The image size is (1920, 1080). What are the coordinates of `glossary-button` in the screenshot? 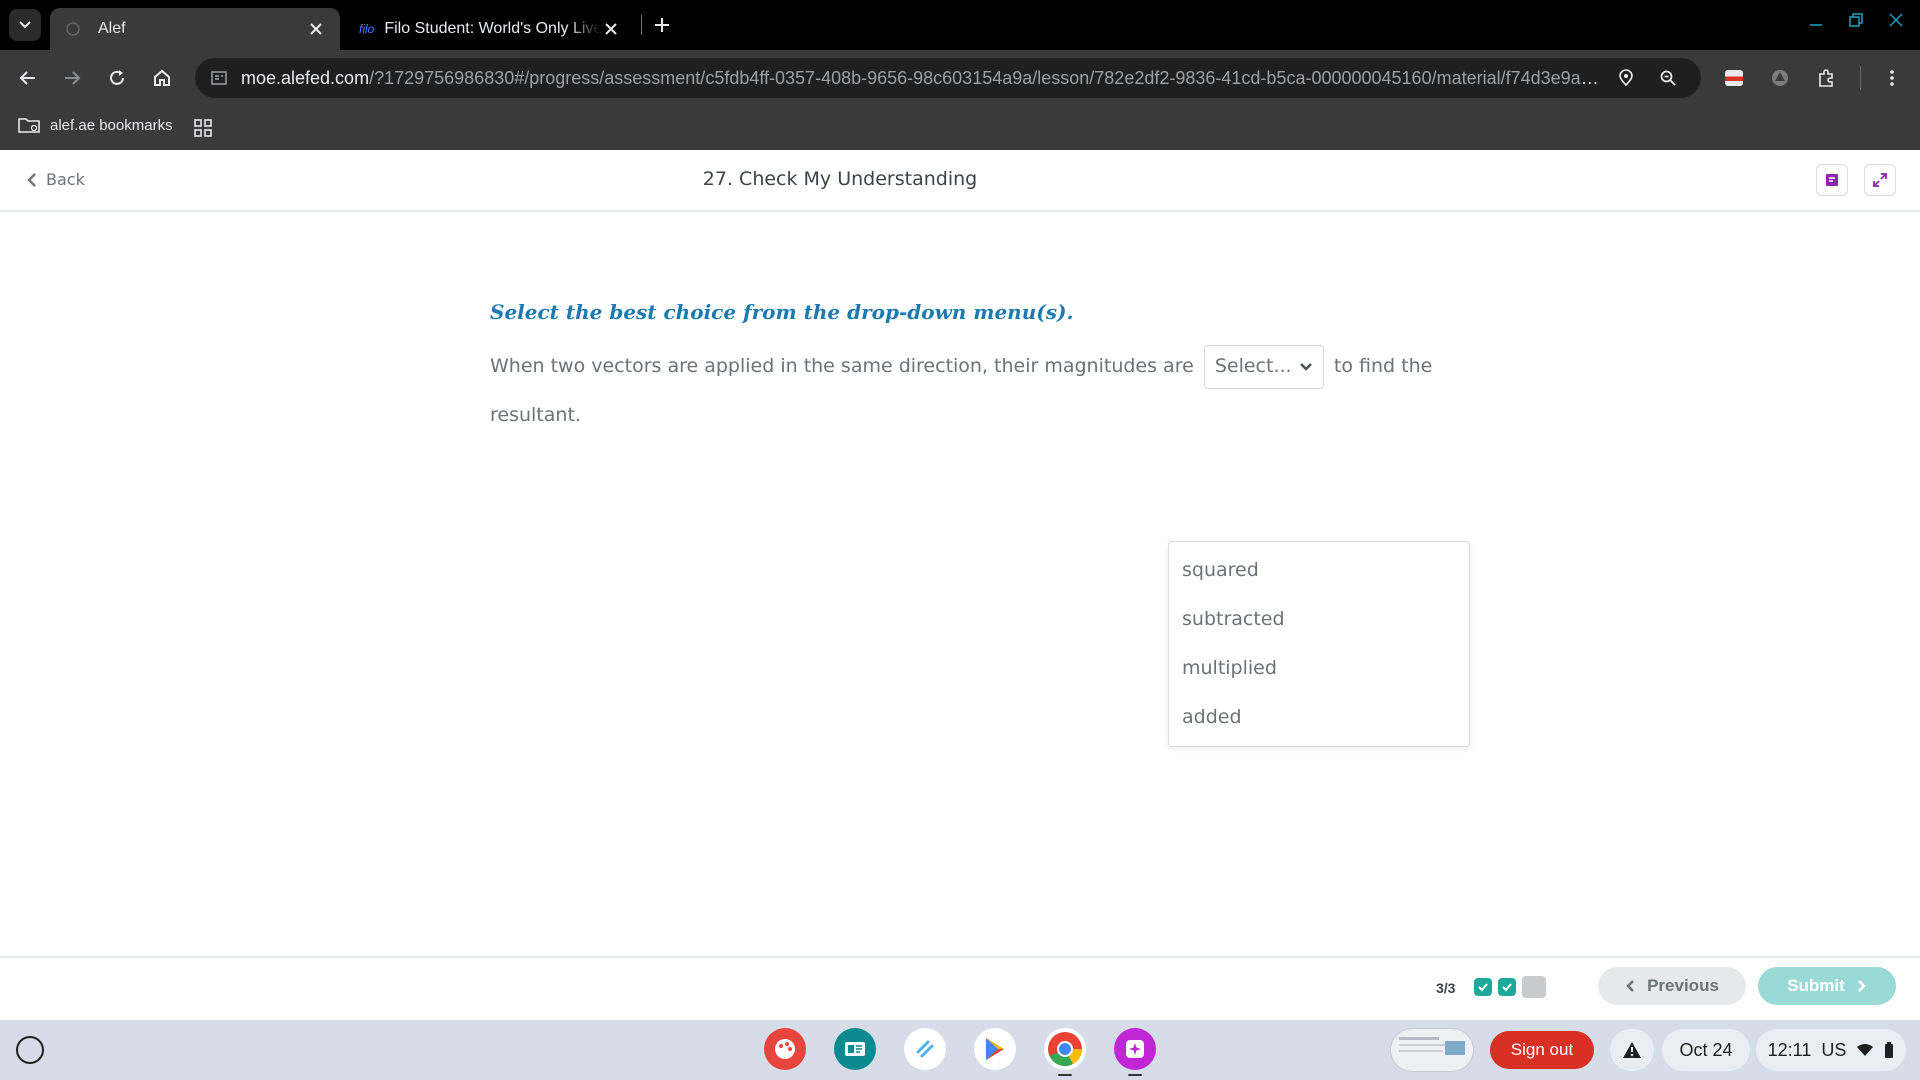 It's located at (1832, 180).